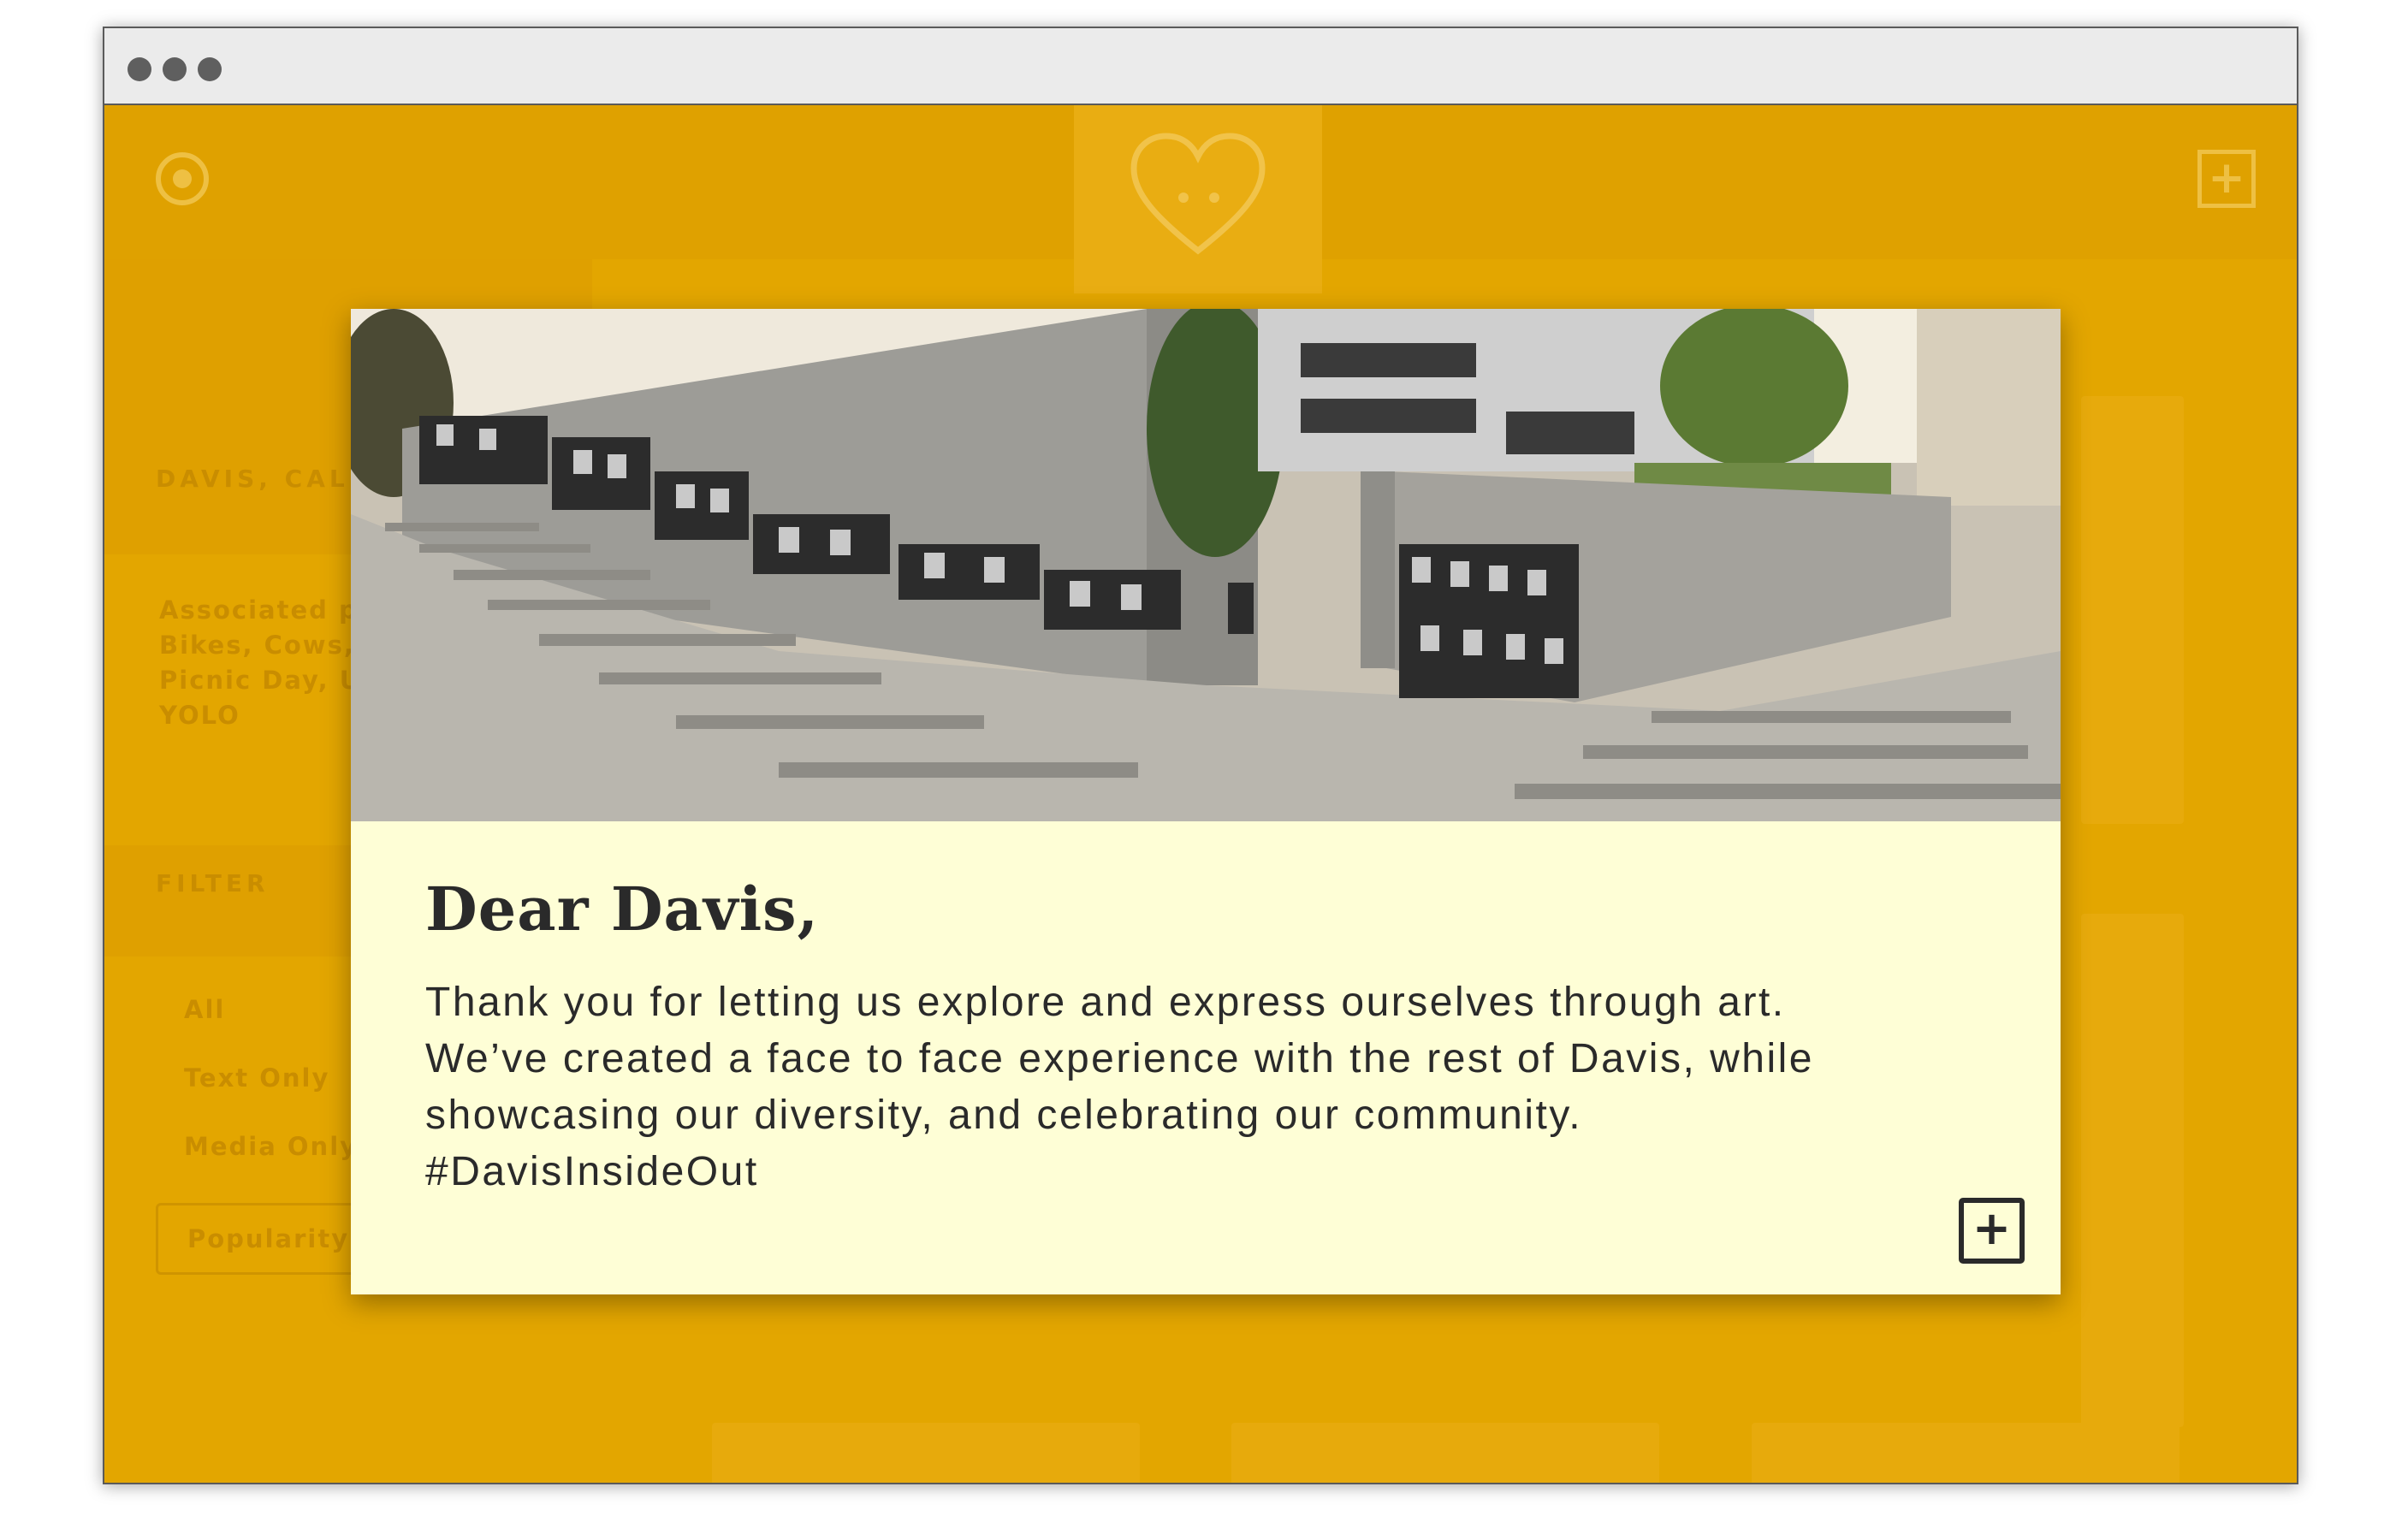 The height and width of the screenshot is (1540, 2396). What do you see at coordinates (210, 69) in the screenshot?
I see `zoom-window-button` at bounding box center [210, 69].